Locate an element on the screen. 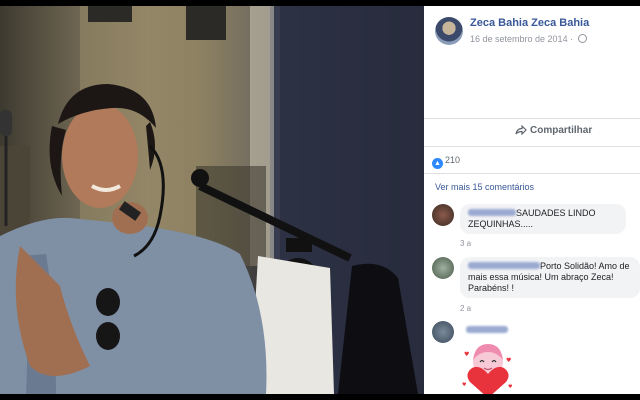 Image resolution: width=640 pixels, height=400 pixels. post-date: 16 de setembro de 2014 · is located at coordinates (528, 39).